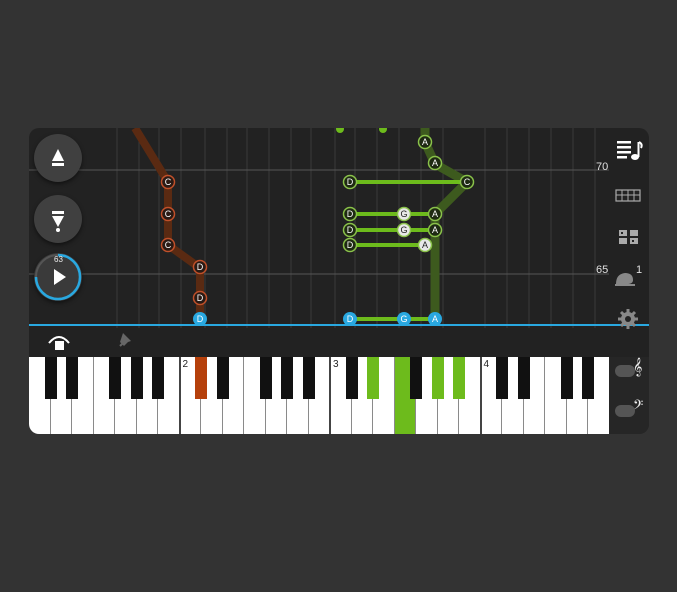  What do you see at coordinates (638, 407) in the screenshot?
I see `bass-clef-icon: 𝄢` at bounding box center [638, 407].